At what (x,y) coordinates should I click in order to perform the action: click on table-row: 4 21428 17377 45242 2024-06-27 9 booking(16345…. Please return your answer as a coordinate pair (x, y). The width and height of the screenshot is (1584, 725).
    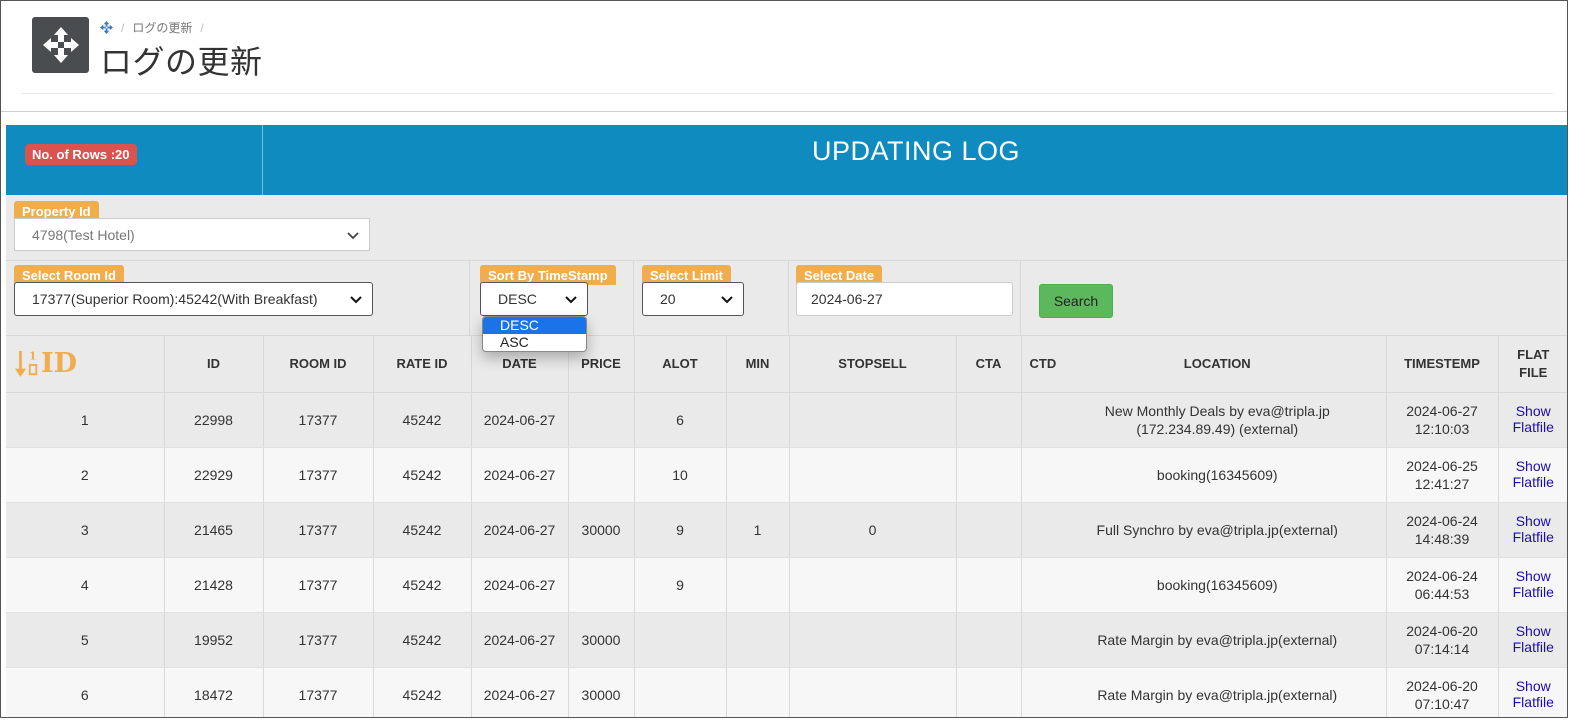
    Looking at the image, I should click on (786, 585).